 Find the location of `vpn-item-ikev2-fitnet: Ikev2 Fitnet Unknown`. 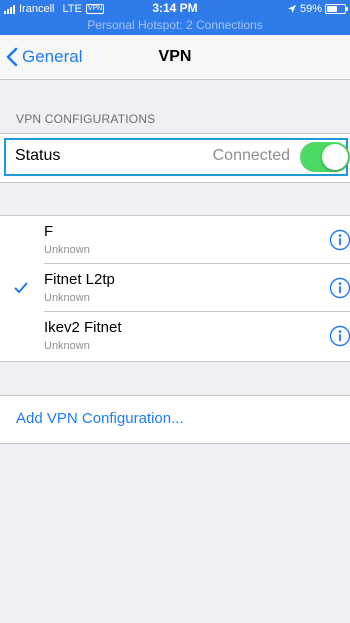

vpn-item-ikev2-fitnet: Ikev2 Fitnet Unknown is located at coordinates (175, 336).